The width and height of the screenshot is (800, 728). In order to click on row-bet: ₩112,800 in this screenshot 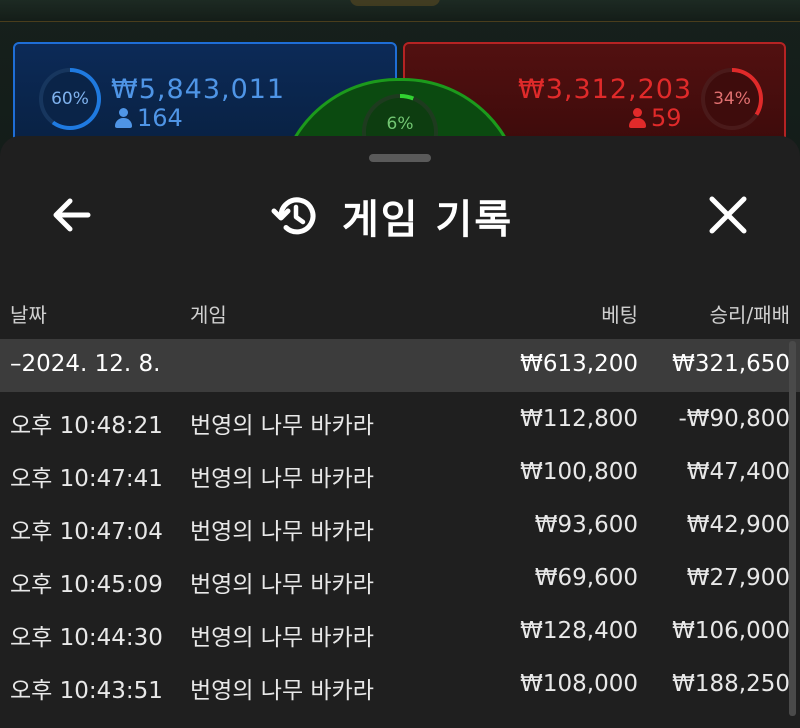, I will do `click(579, 419)`.